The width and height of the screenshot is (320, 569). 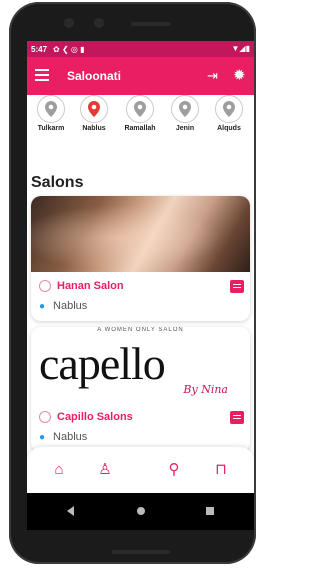 I want to click on system-nav-bar, so click(x=140, y=511).